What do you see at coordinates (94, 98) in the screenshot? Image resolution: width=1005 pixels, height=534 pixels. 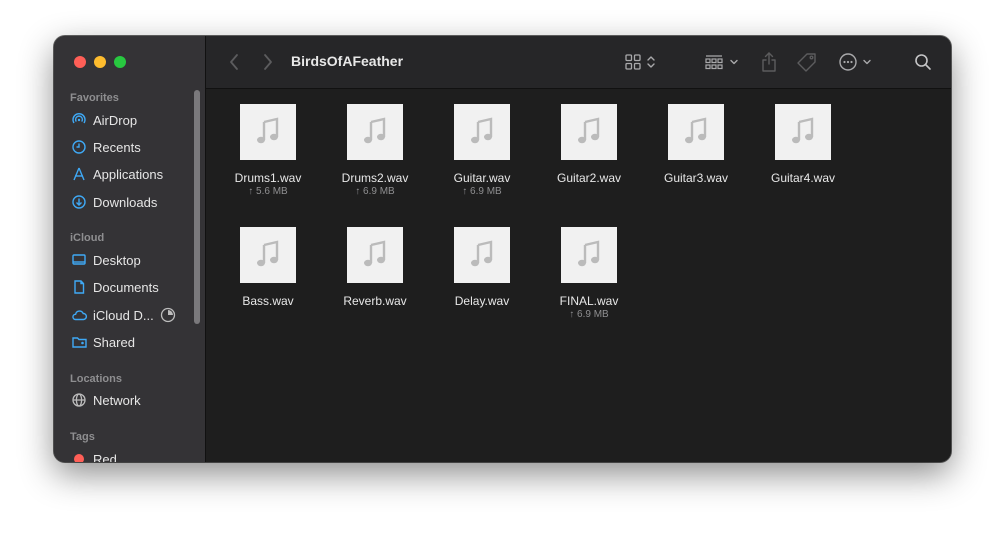 I see `sidebar-section-favorites: Favorites` at bounding box center [94, 98].